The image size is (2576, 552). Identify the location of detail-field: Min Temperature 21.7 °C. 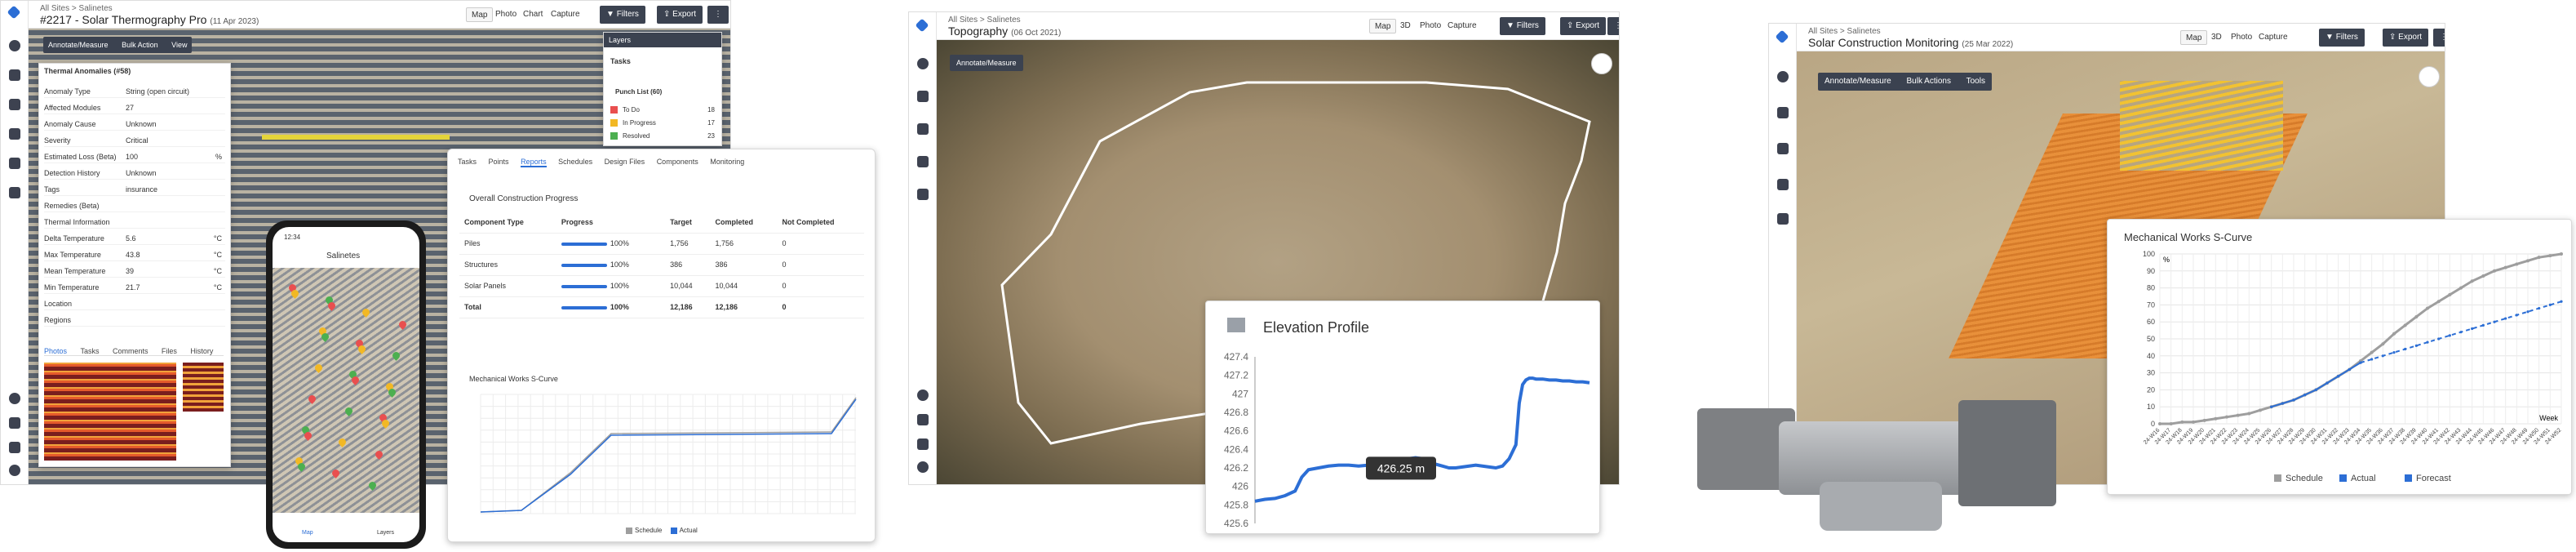
(134, 287).